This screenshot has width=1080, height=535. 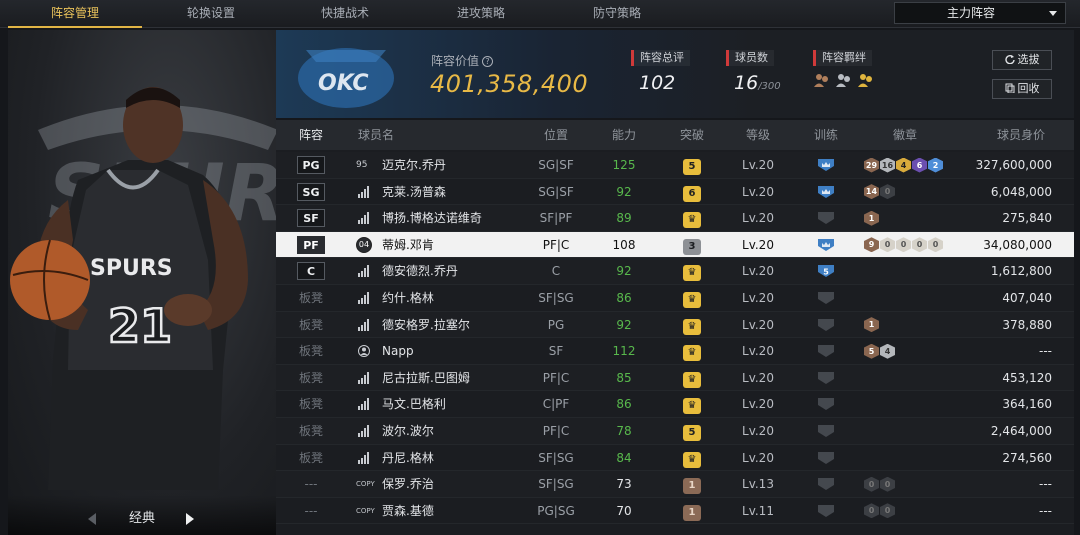 I want to click on player-name: 尼古拉斯.巴图姆, so click(x=452, y=378).